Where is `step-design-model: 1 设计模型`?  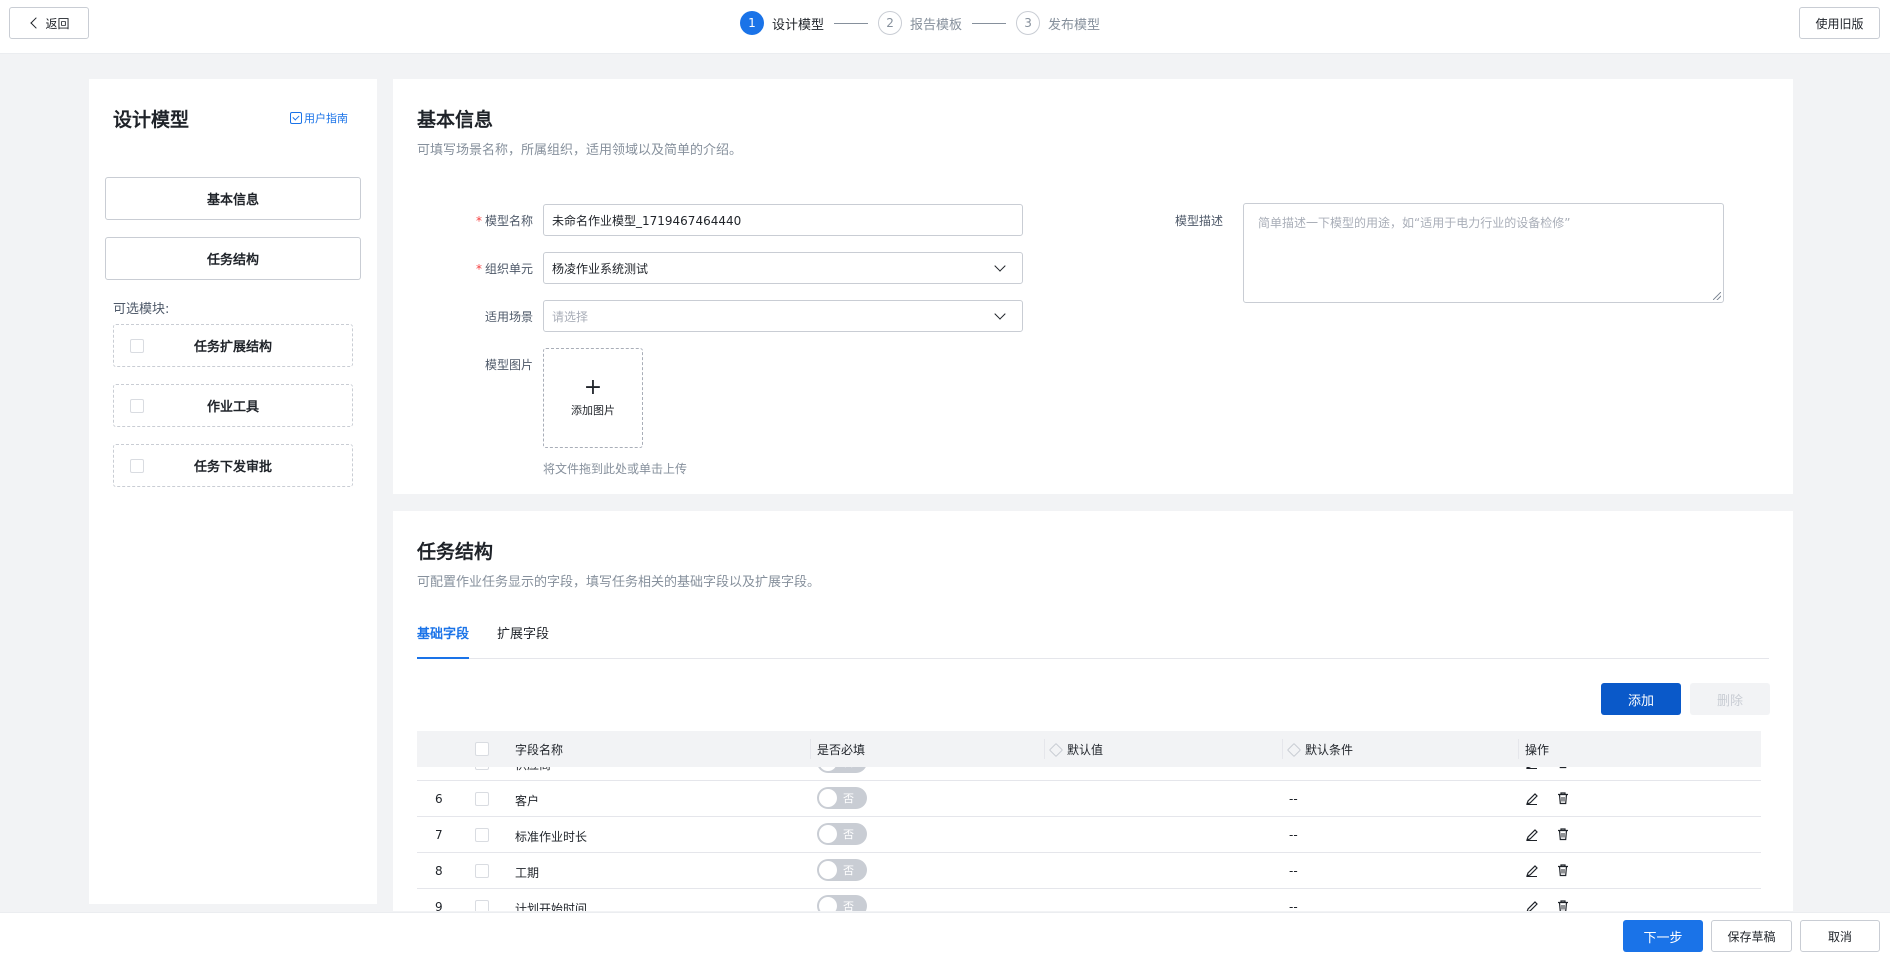 step-design-model: 1 设计模型 is located at coordinates (782, 23).